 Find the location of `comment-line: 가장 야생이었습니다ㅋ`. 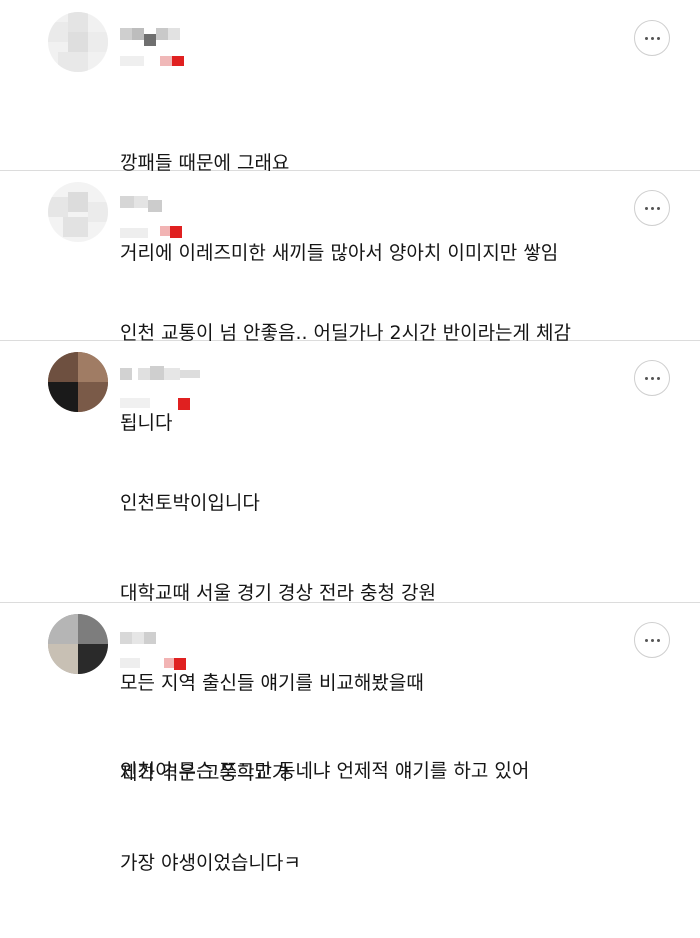

comment-line: 가장 야생이었습니다ㅋ is located at coordinates (210, 863).